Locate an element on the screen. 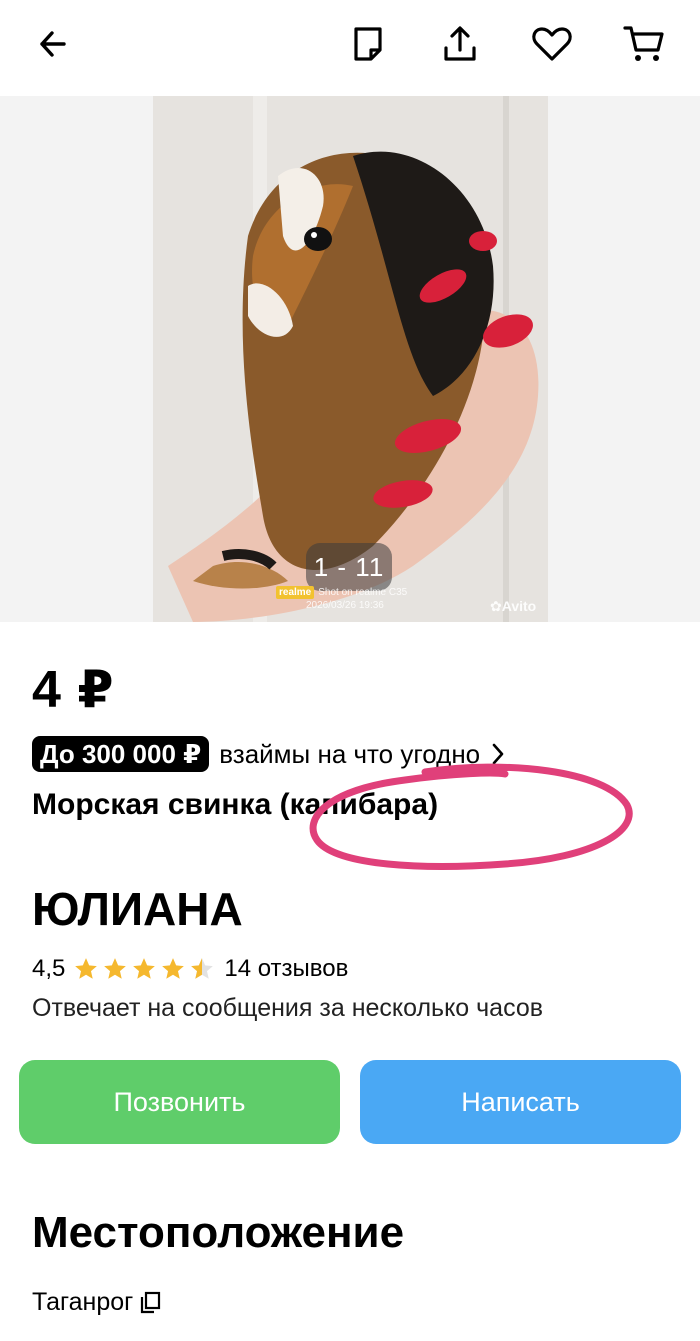 This screenshot has height=1341, width=700. watermark-text: Shot on realme C35 is located at coordinates (363, 592).